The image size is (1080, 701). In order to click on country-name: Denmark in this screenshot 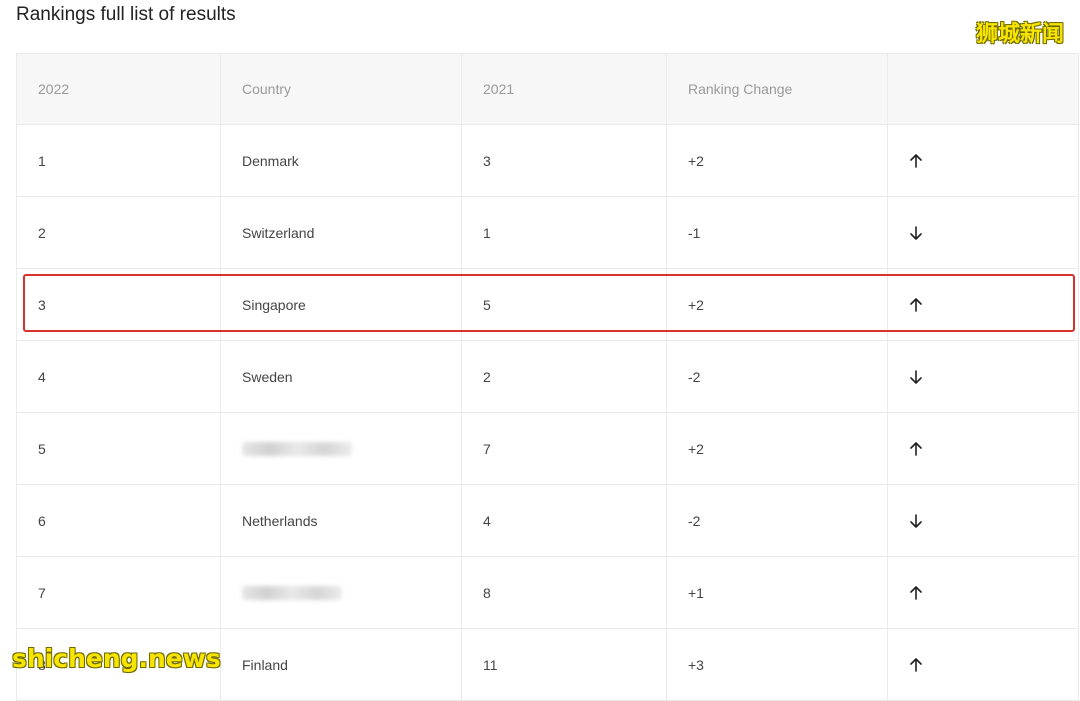, I will do `click(270, 160)`.